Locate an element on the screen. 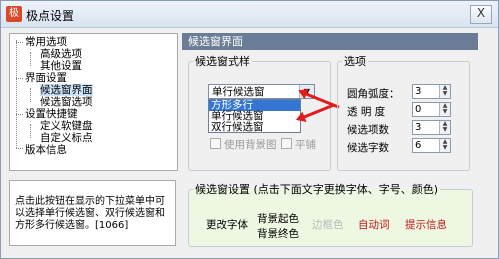 This screenshot has width=499, height=259. hint-info-link: 提示信息 is located at coordinates (426, 224).